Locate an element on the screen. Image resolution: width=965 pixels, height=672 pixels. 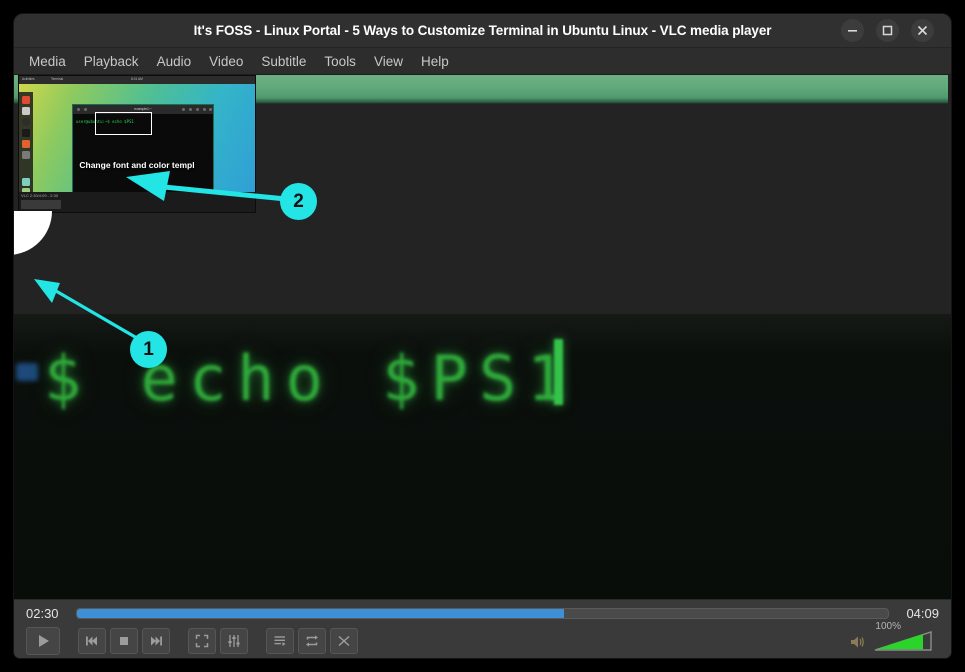
dock-icon-browser is located at coordinates (26, 100).